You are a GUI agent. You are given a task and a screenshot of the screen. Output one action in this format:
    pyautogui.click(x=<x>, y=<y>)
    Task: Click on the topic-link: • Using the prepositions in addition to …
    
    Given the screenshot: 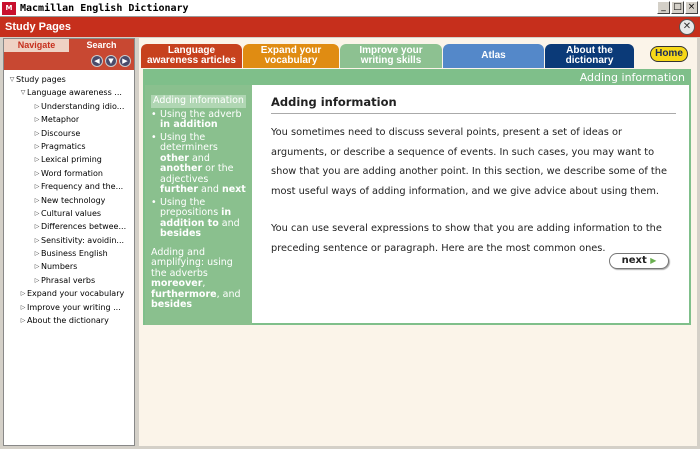 What is the action you would take?
    pyautogui.click(x=199, y=218)
    